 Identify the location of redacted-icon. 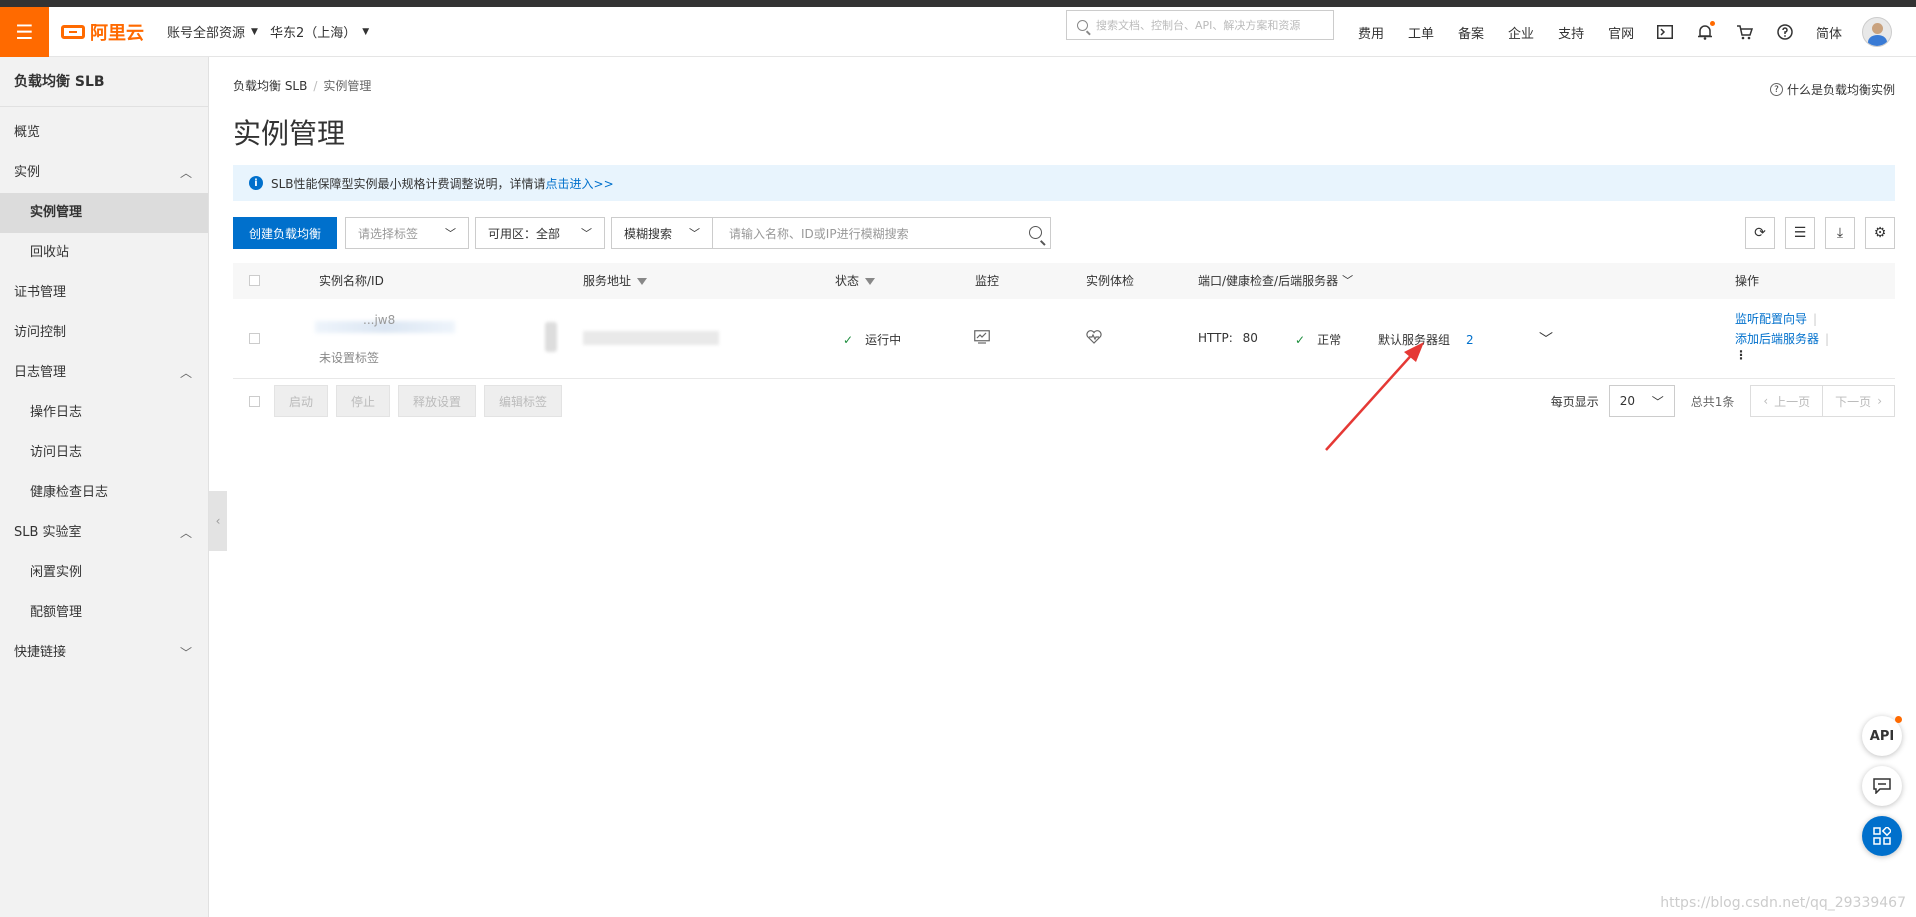
(551, 337).